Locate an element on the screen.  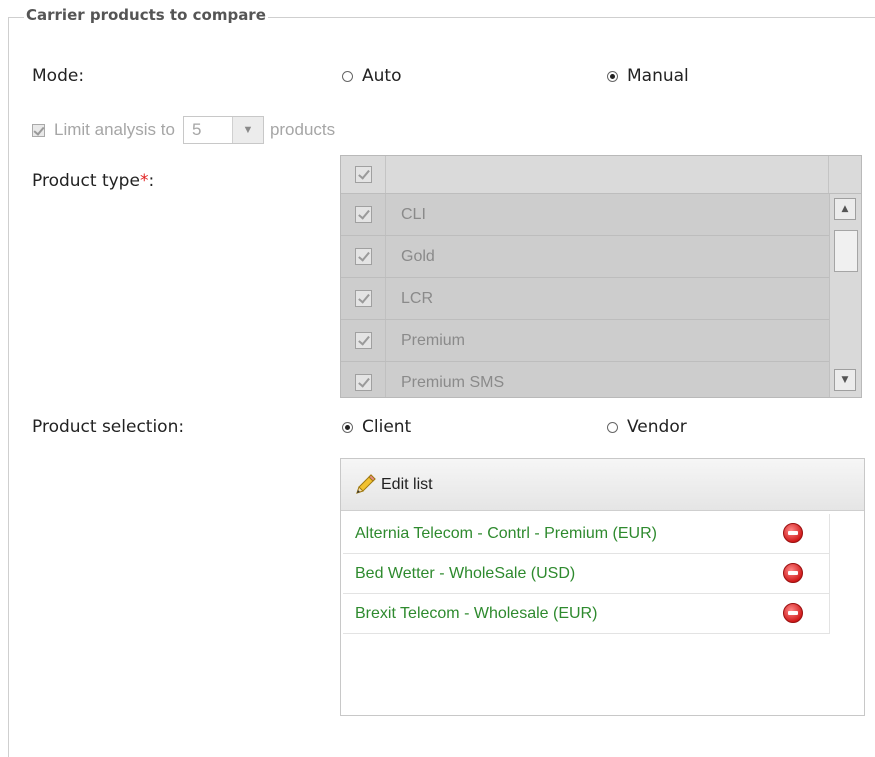
product-type-row: Premium is located at coordinates (585, 341).